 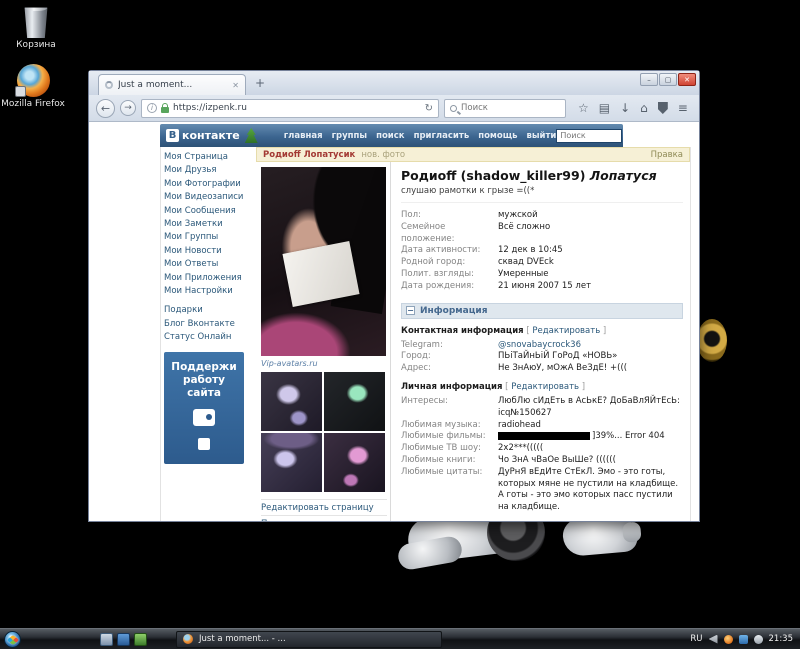 What do you see at coordinates (204, 407) in the screenshot?
I see `support-site-banner: Поддержи работу сайта` at bounding box center [204, 407].